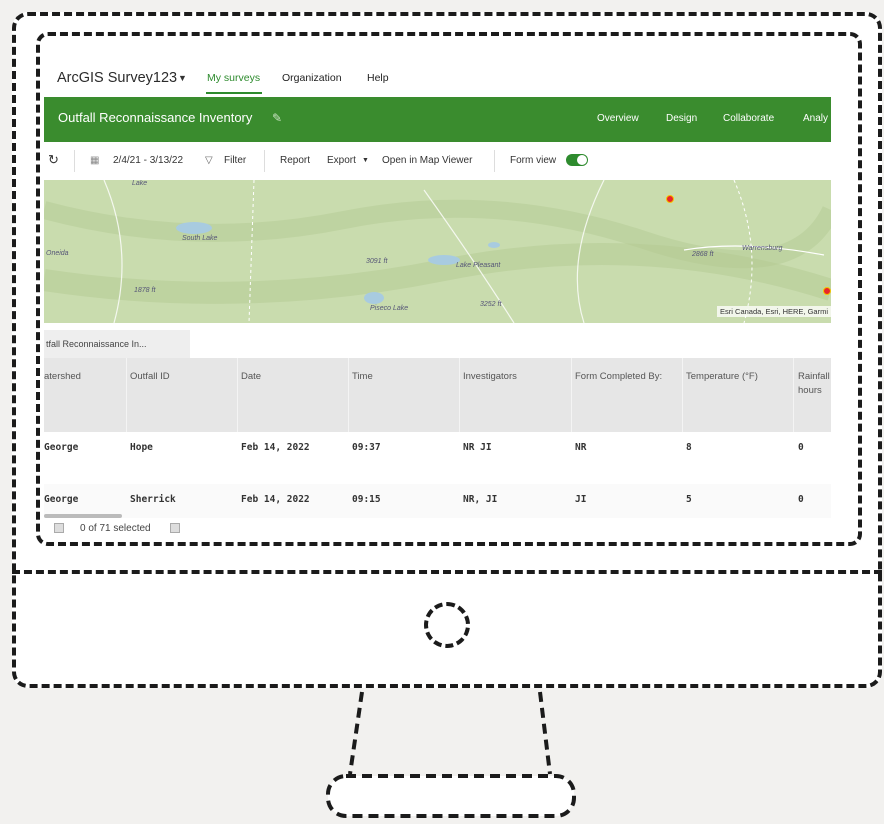 Image resolution: width=884 pixels, height=824 pixels. I want to click on table-cell: 09:37, so click(366, 447).